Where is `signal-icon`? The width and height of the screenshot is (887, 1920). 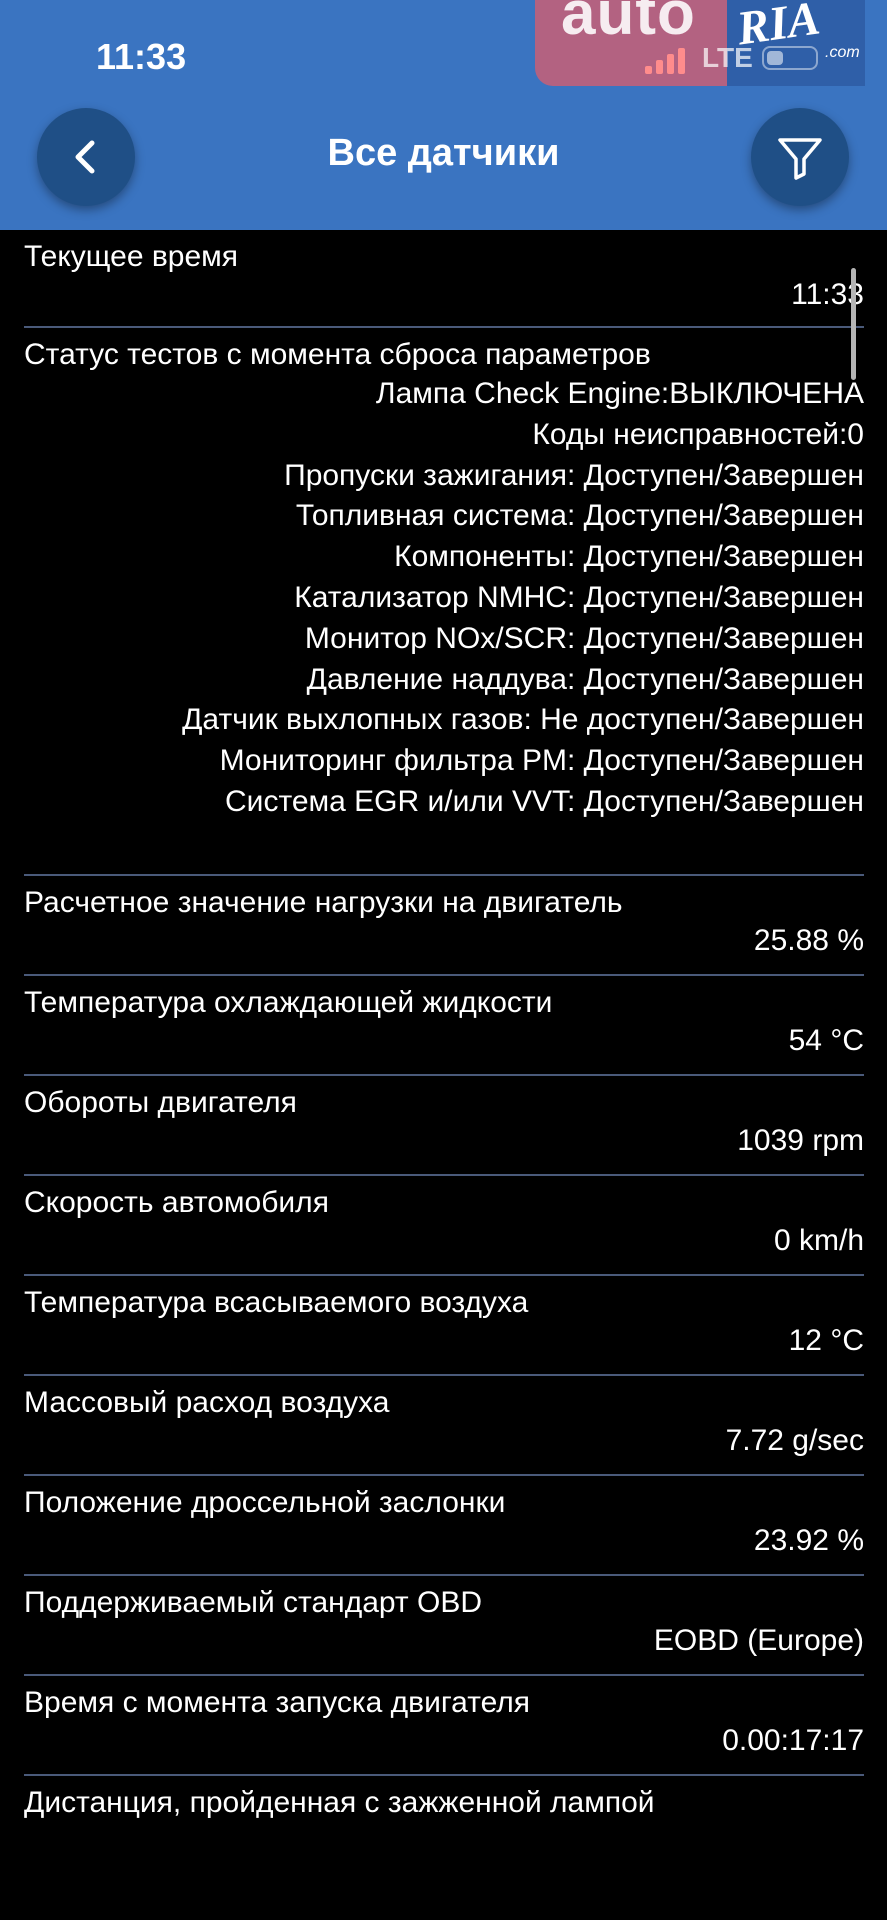 signal-icon is located at coordinates (667, 60).